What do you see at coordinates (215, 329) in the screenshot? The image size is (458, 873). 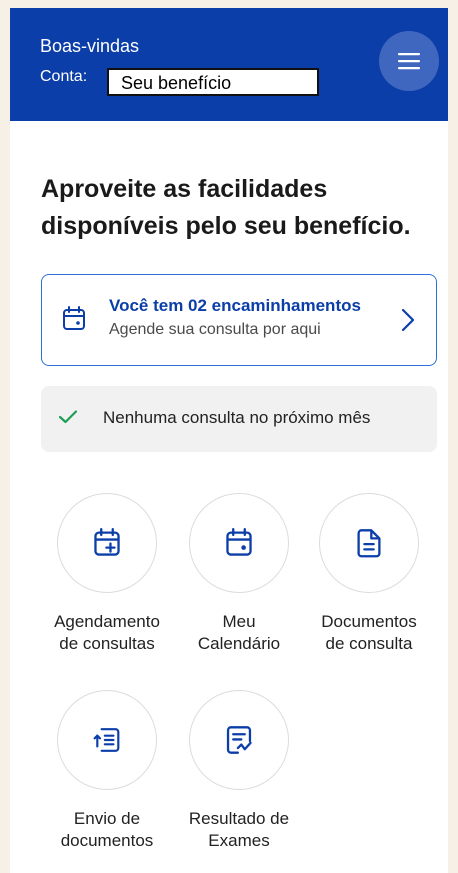 I see `referrals-subtitle: Agende sua consulta por aqui` at bounding box center [215, 329].